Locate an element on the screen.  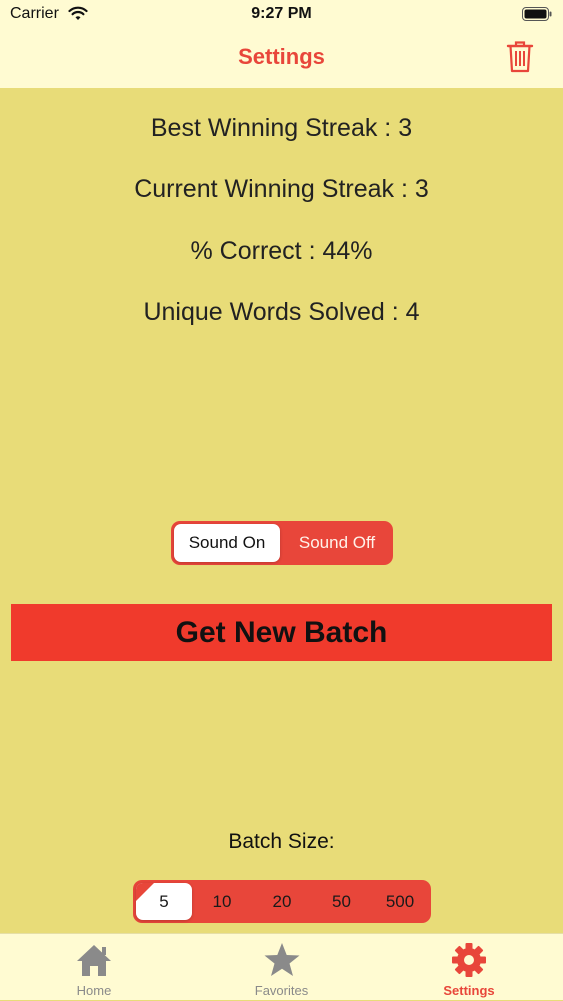
tab-bar: Home Favorites Settings is located at coordinates (281, 966).